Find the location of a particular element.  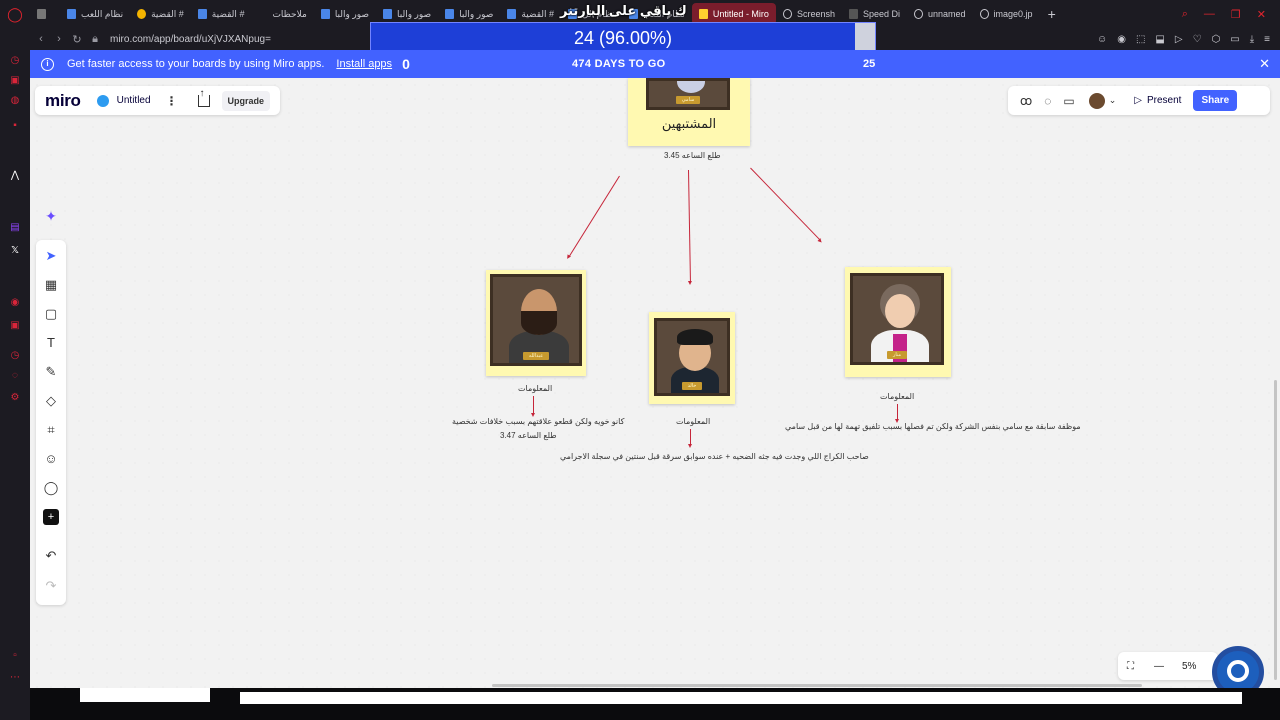

suspect-card: عبدالله is located at coordinates (536, 323).